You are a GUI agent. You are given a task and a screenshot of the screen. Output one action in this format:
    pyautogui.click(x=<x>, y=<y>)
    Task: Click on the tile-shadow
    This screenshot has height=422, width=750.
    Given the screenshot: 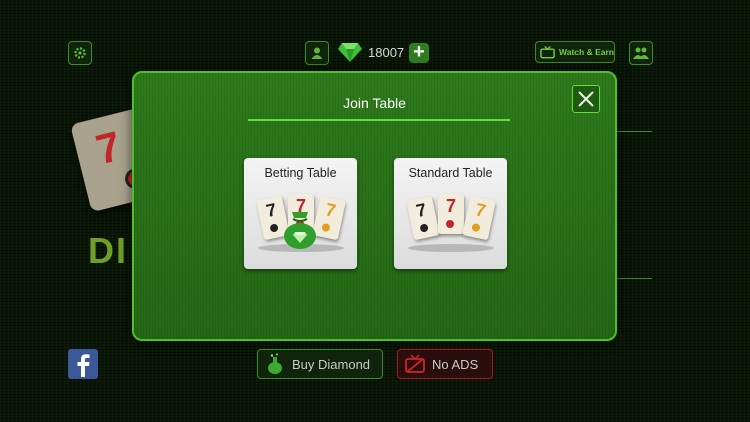 What is the action you would take?
    pyautogui.click(x=451, y=248)
    